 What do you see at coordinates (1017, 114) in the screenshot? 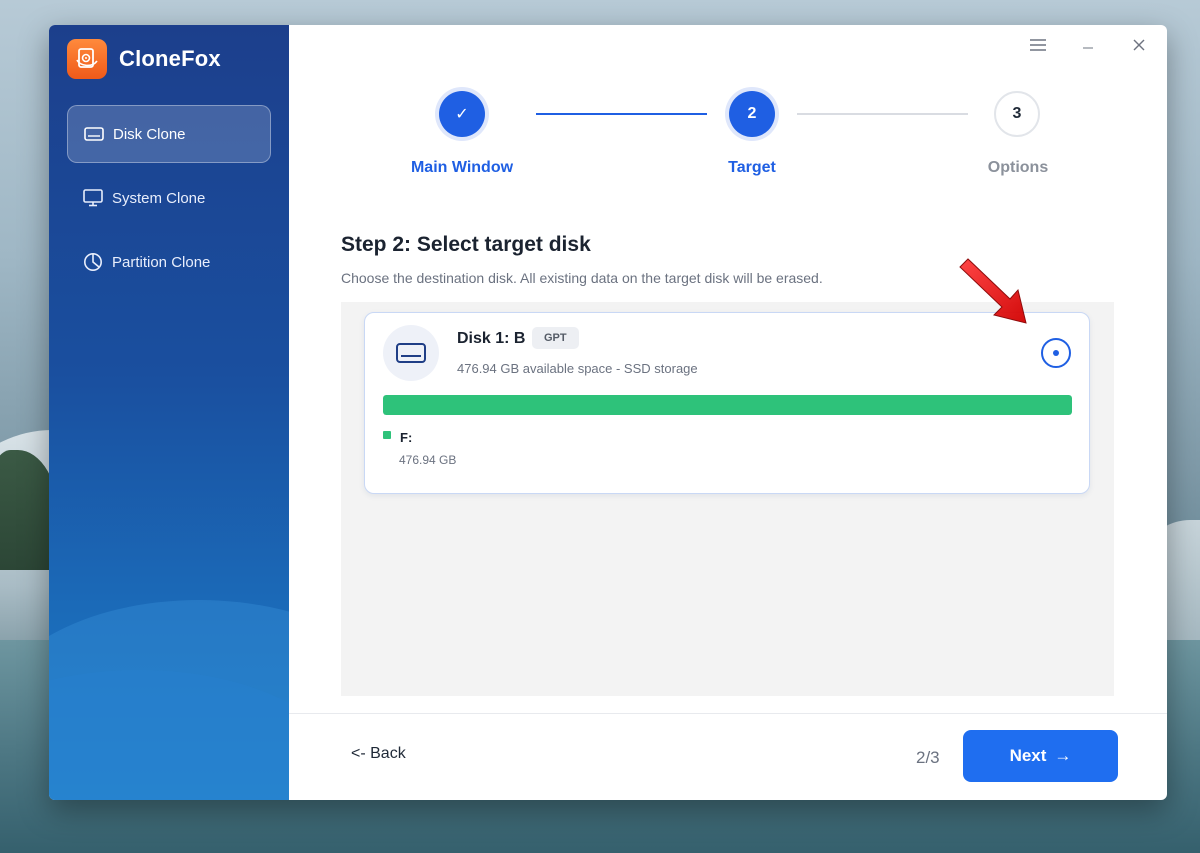
I see `step-3-number: 3` at bounding box center [1017, 114].